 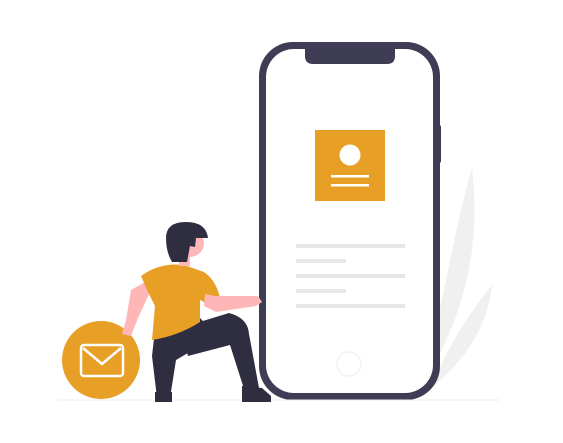 What do you see at coordinates (256, 394) in the screenshot?
I see `person-shoe-front` at bounding box center [256, 394].